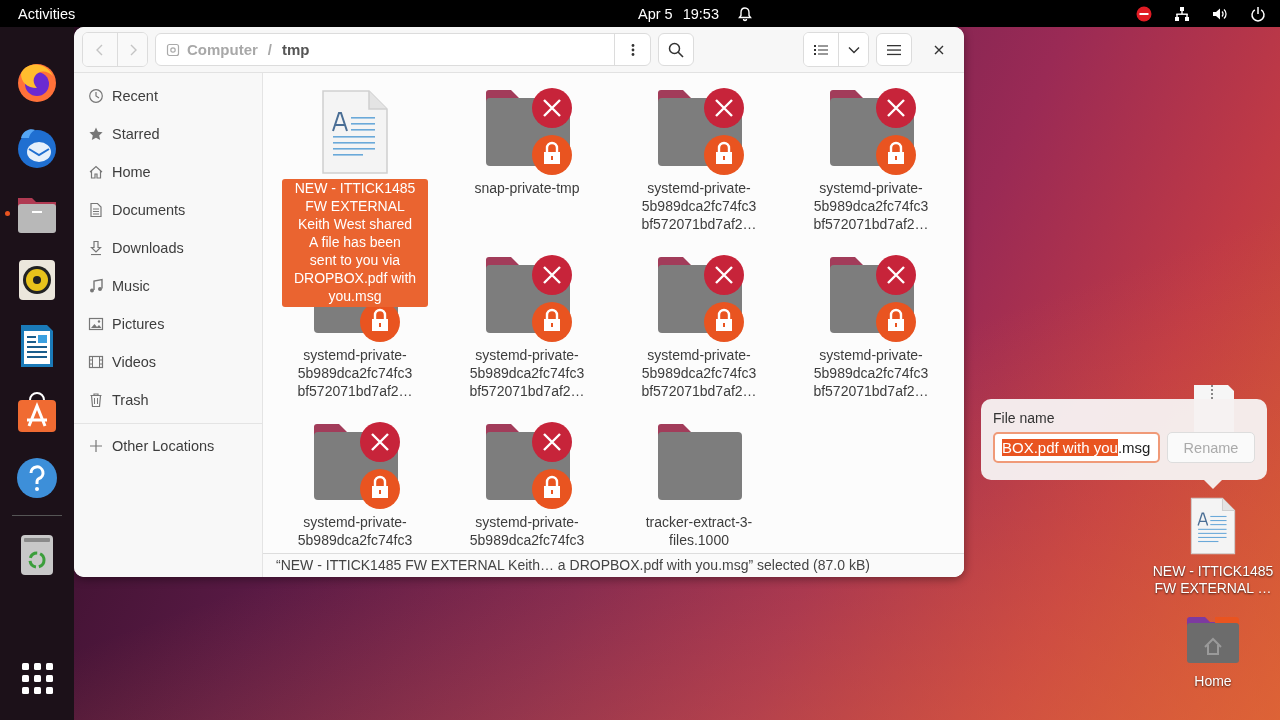 Image resolution: width=1280 pixels, height=720 pixels. What do you see at coordinates (678, 13) in the screenshot?
I see `clock: Apr 5 19:53` at bounding box center [678, 13].